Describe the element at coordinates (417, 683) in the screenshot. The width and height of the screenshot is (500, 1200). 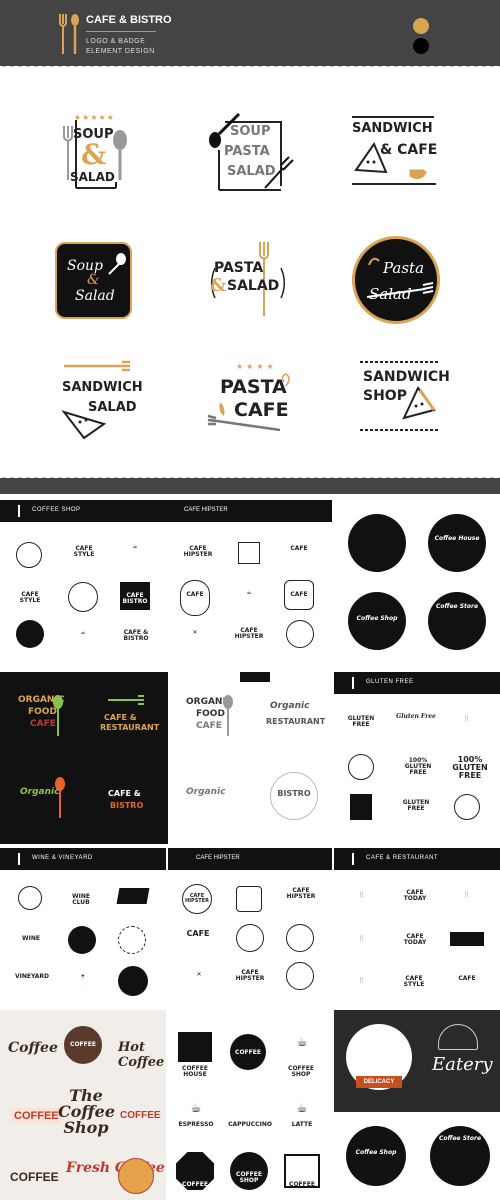
I see `panel-strip: GLUTEN FREE` at that location.